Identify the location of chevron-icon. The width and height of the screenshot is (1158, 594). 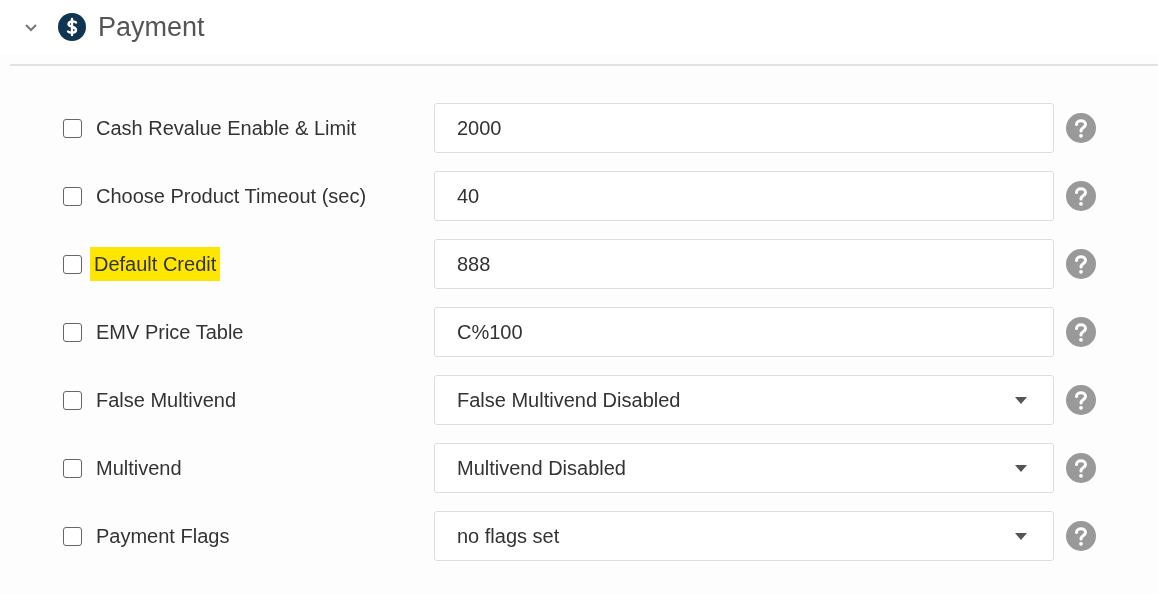
(31, 27).